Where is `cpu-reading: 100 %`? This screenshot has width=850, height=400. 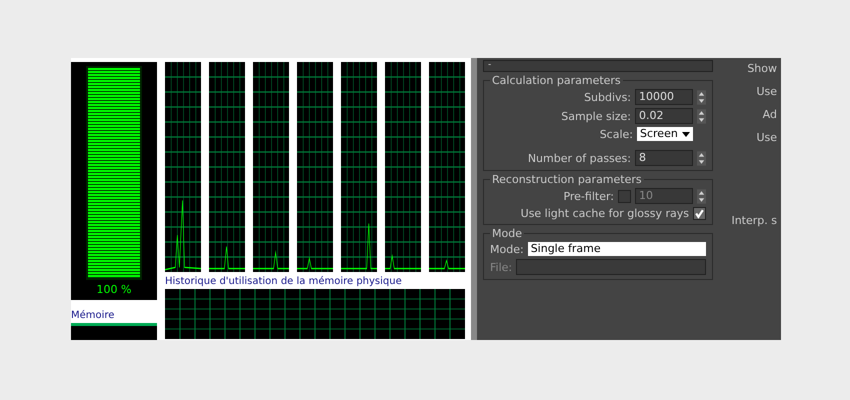 cpu-reading: 100 % is located at coordinates (114, 289).